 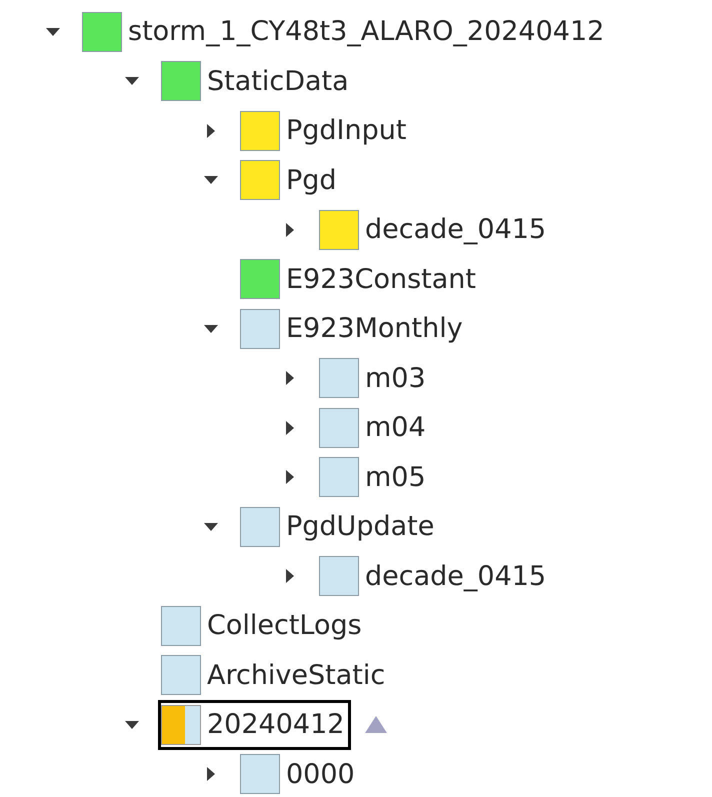 What do you see at coordinates (299, 773) in the screenshot?
I see `tree-node: 0000` at bounding box center [299, 773].